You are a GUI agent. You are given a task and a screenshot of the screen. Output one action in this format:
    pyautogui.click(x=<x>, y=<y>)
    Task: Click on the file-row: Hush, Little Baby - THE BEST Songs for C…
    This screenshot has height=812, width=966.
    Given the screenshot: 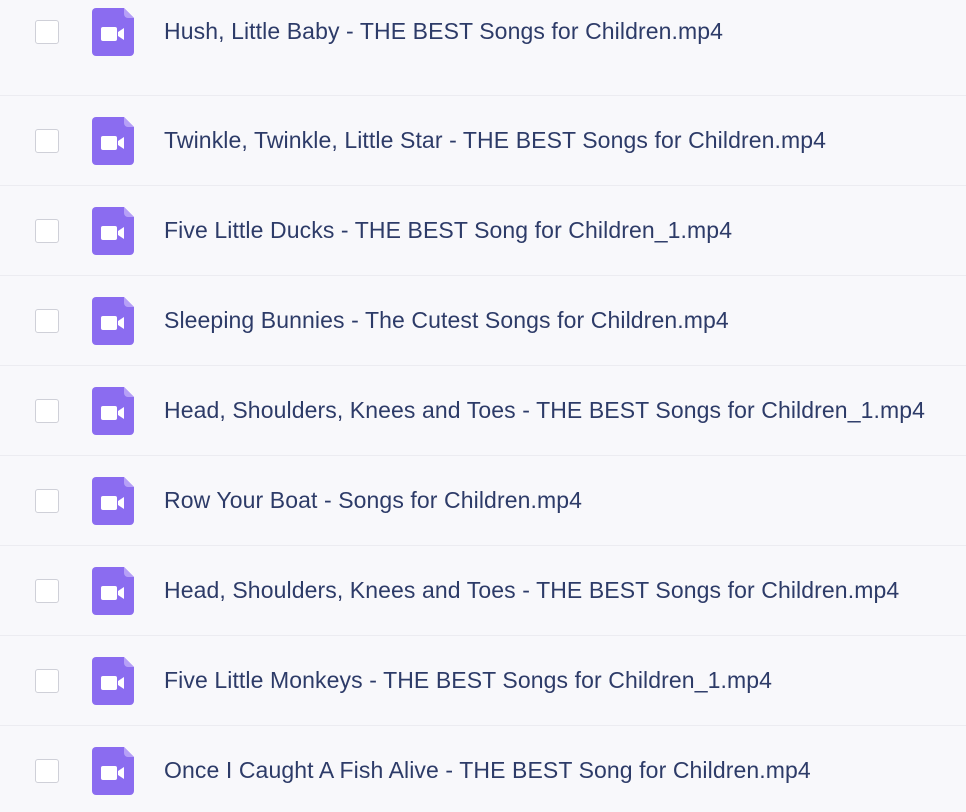 What is the action you would take?
    pyautogui.click(x=483, y=38)
    